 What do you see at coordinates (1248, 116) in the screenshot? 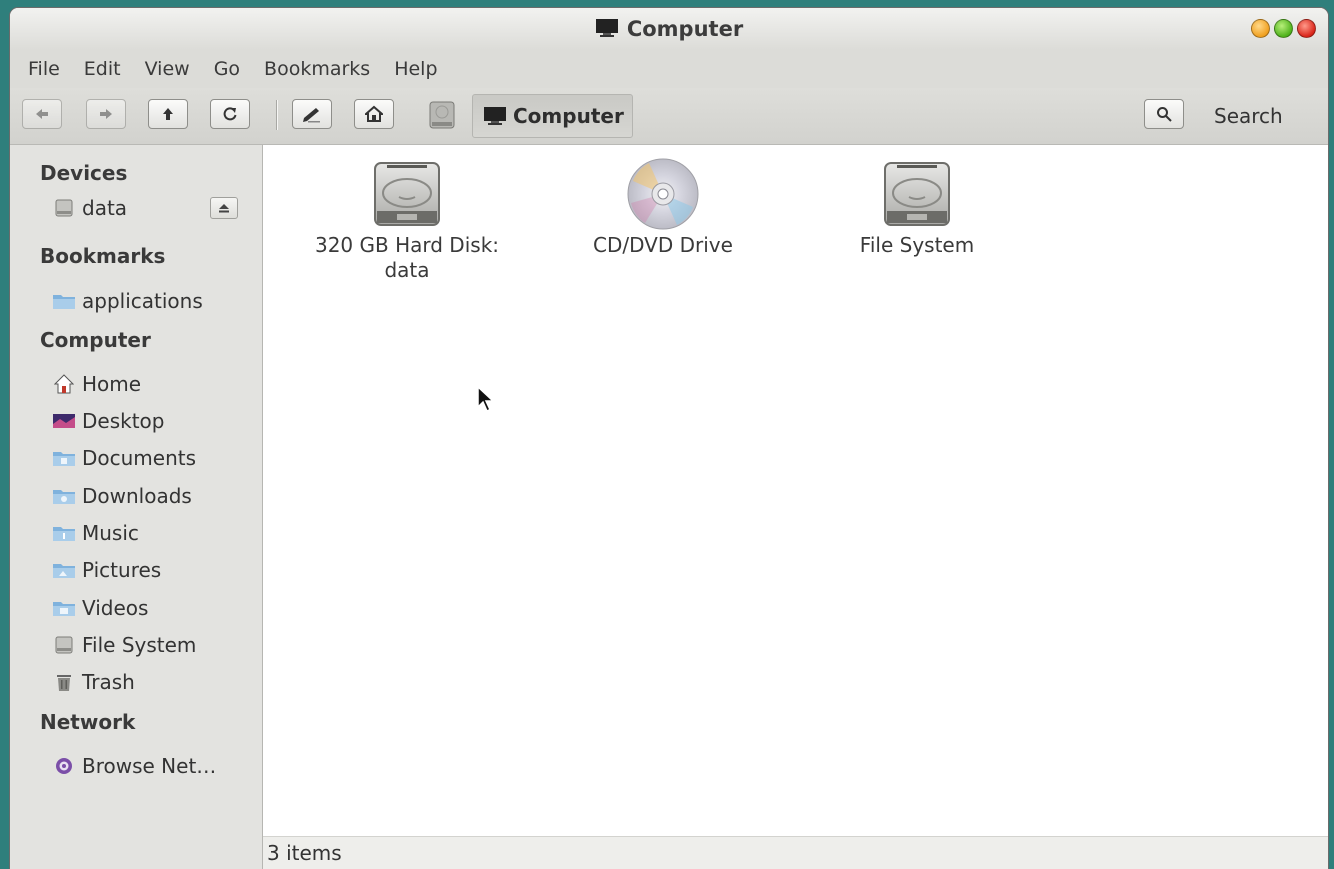
I see `search-label: Search` at bounding box center [1248, 116].